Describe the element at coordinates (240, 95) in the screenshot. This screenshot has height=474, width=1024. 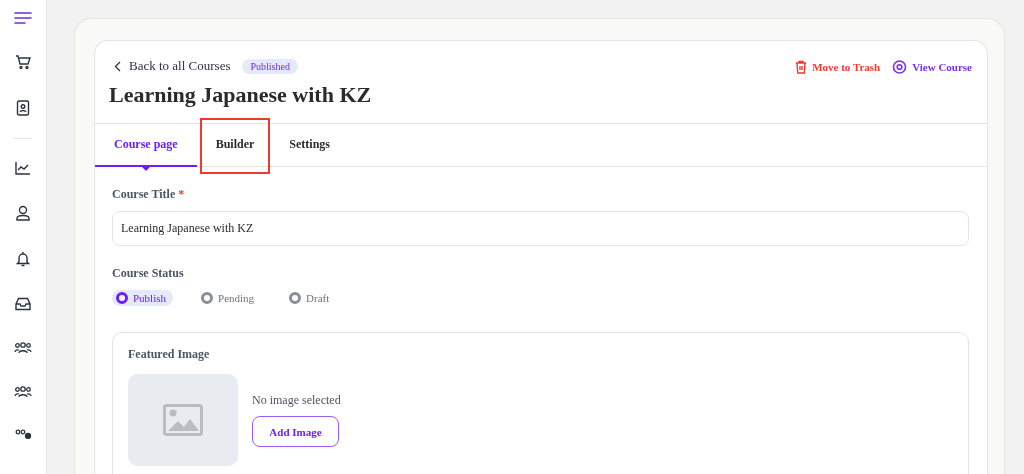
I see `course-heading: Learning Japanese with KZ` at that location.